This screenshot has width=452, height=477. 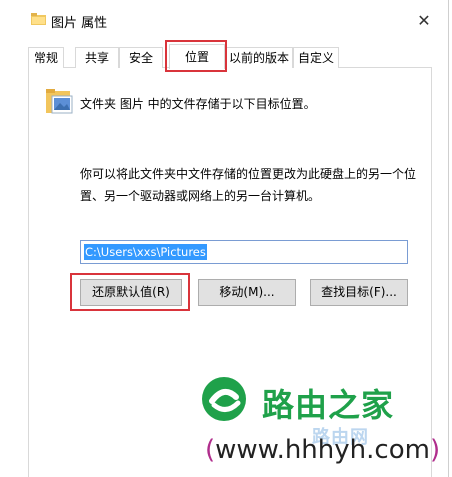 I want to click on tab-location: 位置, so click(x=197, y=56).